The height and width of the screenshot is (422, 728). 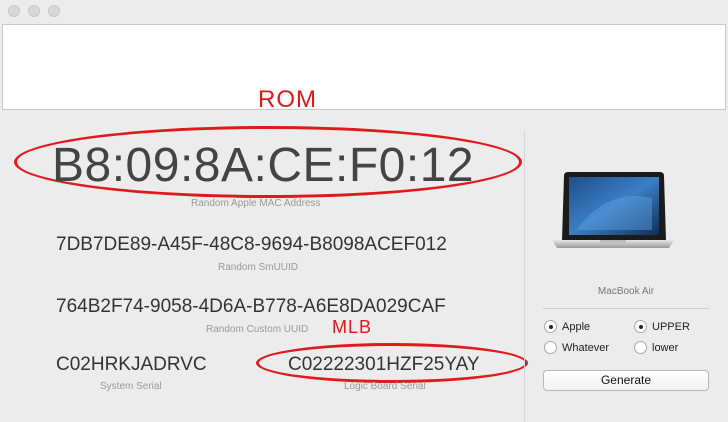 What do you see at coordinates (256, 203) in the screenshot?
I see `mac-address-caption: Random Apple MAC Address` at bounding box center [256, 203].